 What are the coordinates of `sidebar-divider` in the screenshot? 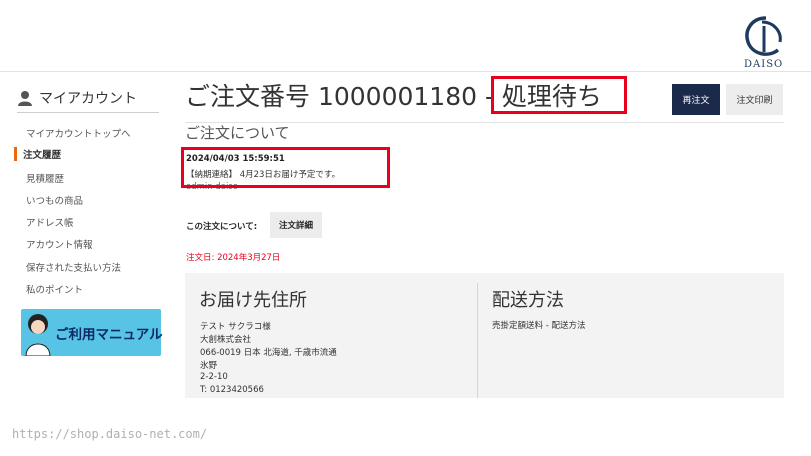 It's located at (88, 112).